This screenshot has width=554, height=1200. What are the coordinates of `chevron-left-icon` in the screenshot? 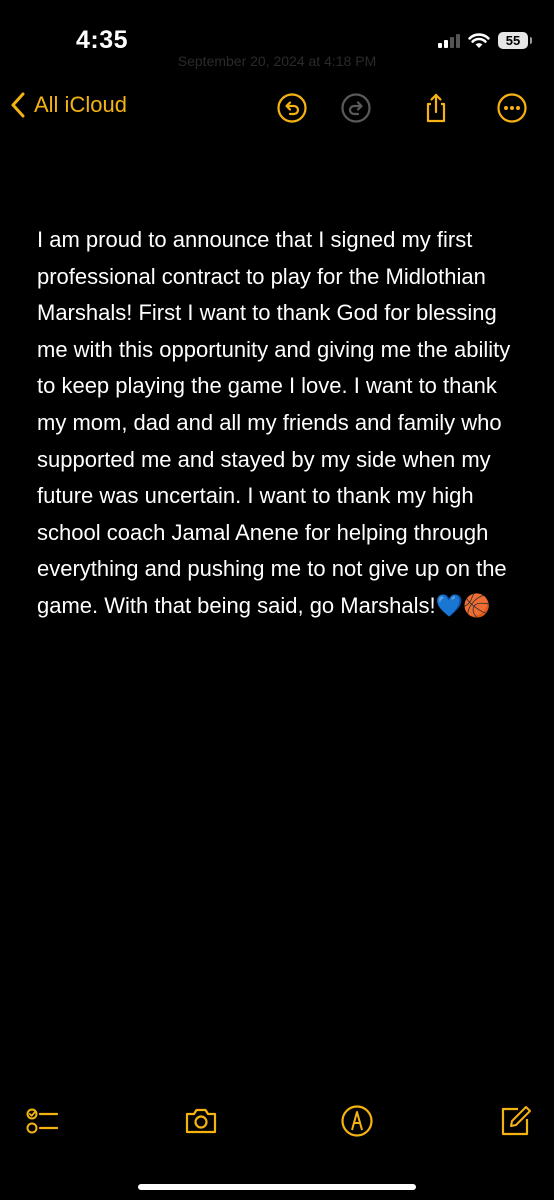 It's located at (18, 105).